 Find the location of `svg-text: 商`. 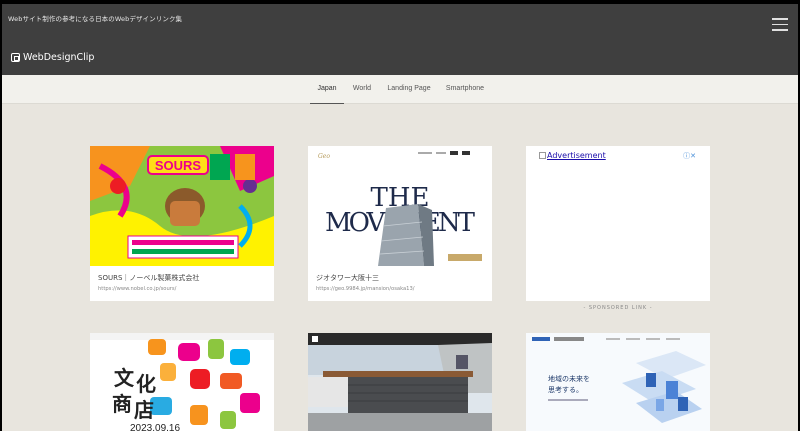

svg-text: 商 is located at coordinates (122, 404).